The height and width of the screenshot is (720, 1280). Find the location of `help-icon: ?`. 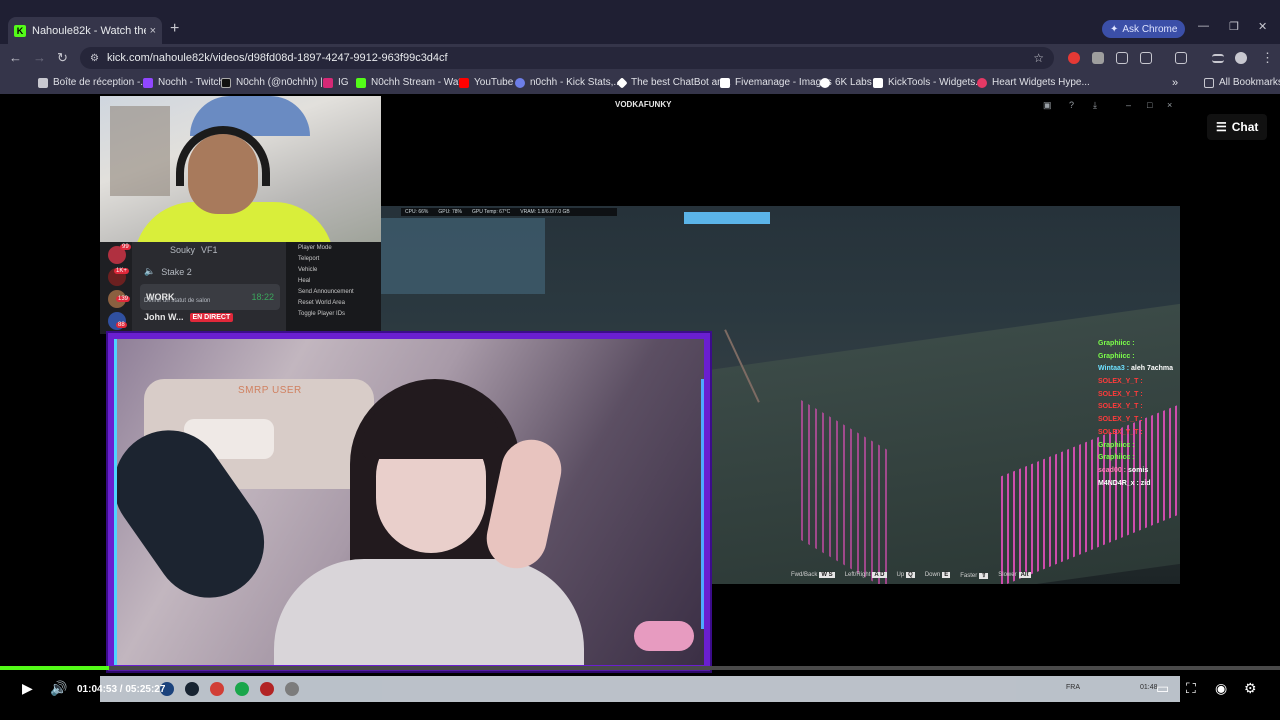

help-icon: ? is located at coordinates (1071, 105).